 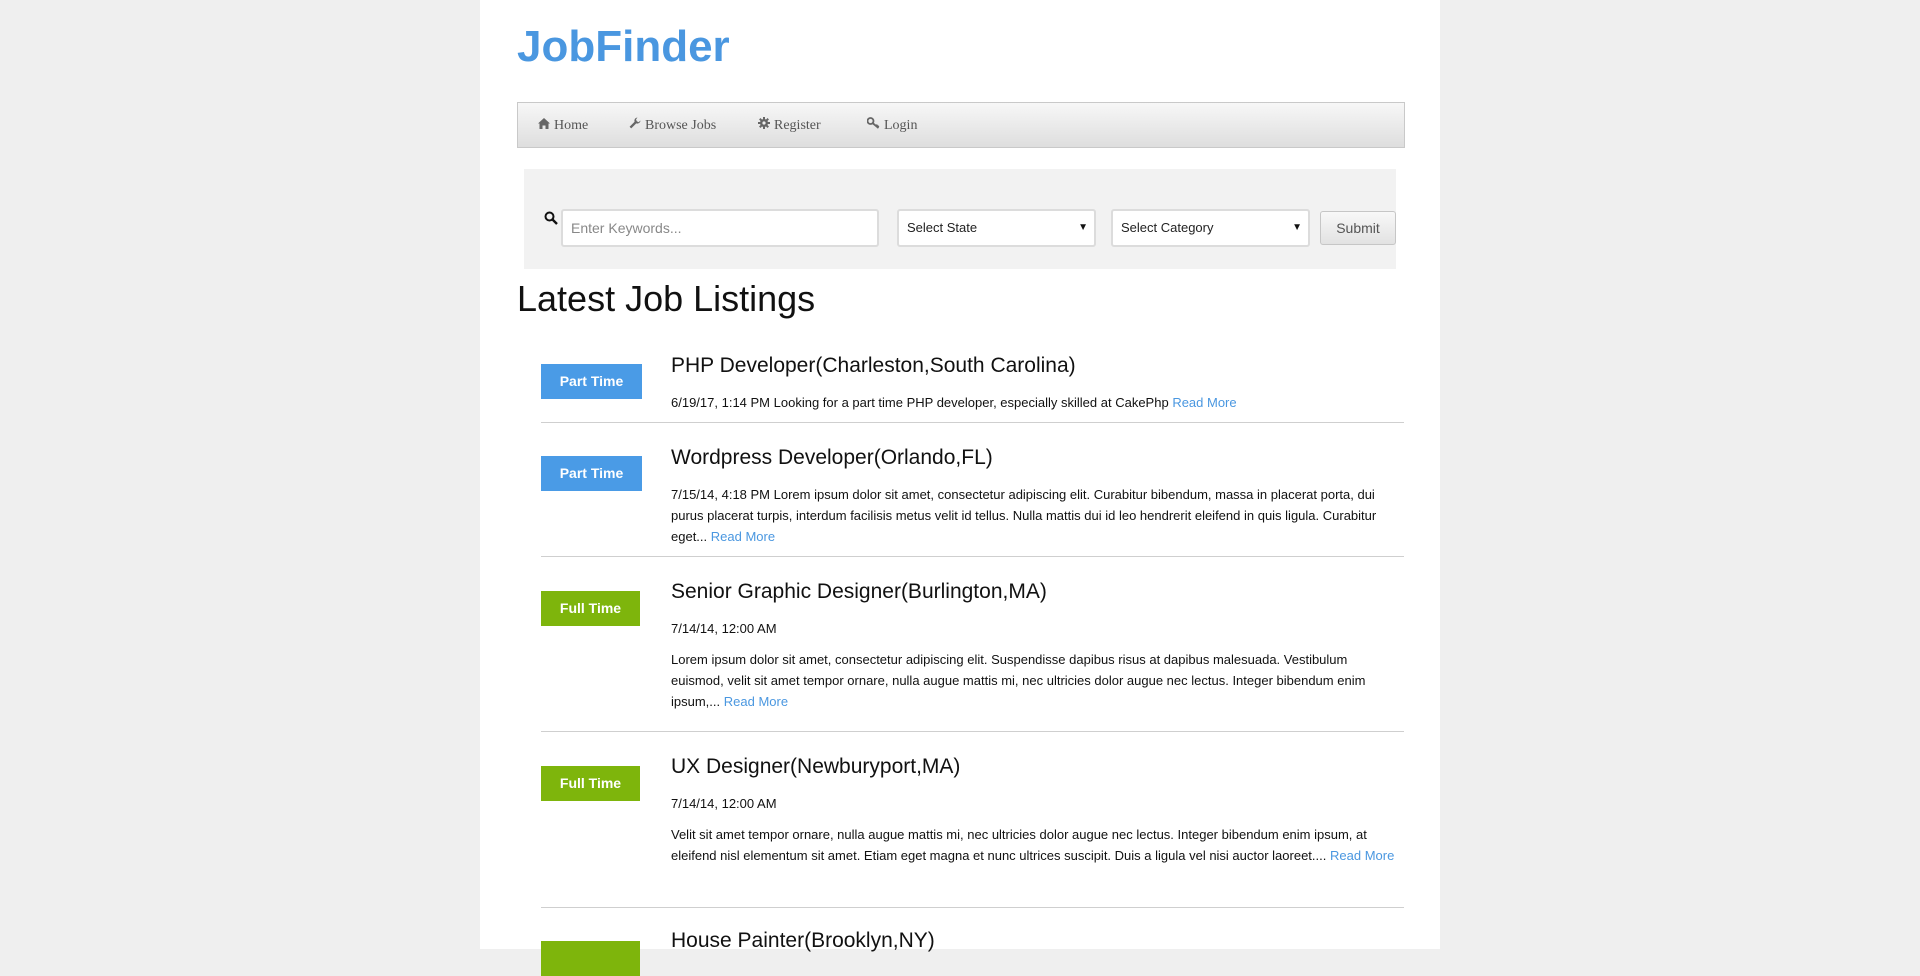 I want to click on search-icon, so click(x=551, y=218).